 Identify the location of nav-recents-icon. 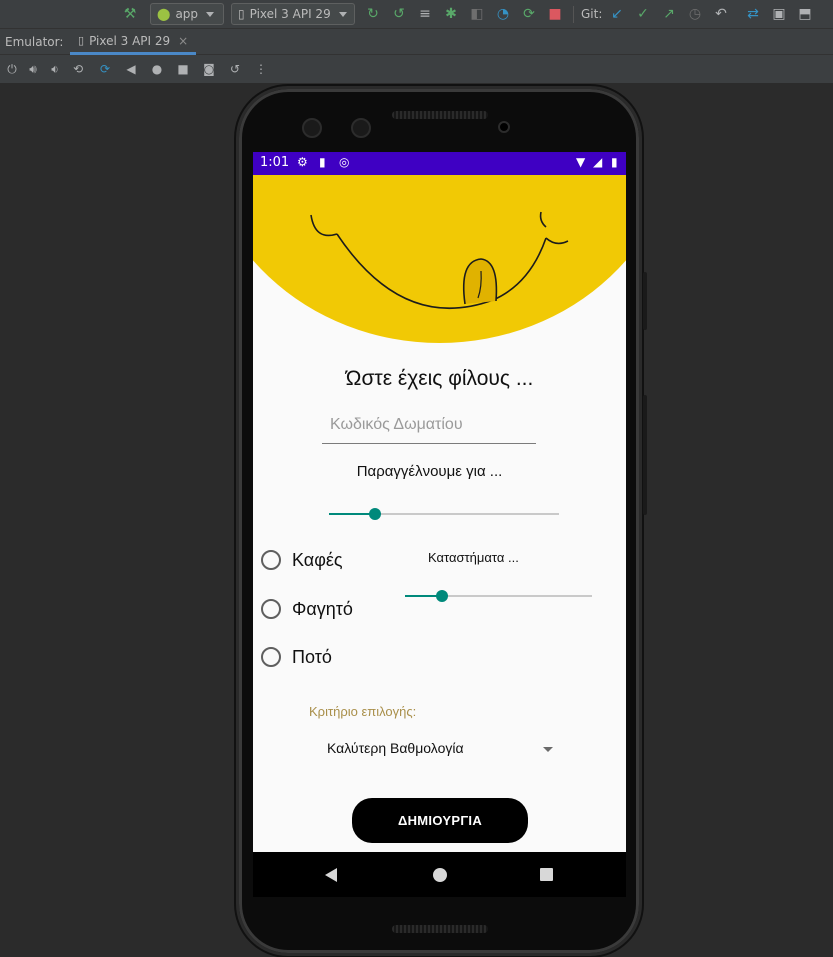
(546, 874).